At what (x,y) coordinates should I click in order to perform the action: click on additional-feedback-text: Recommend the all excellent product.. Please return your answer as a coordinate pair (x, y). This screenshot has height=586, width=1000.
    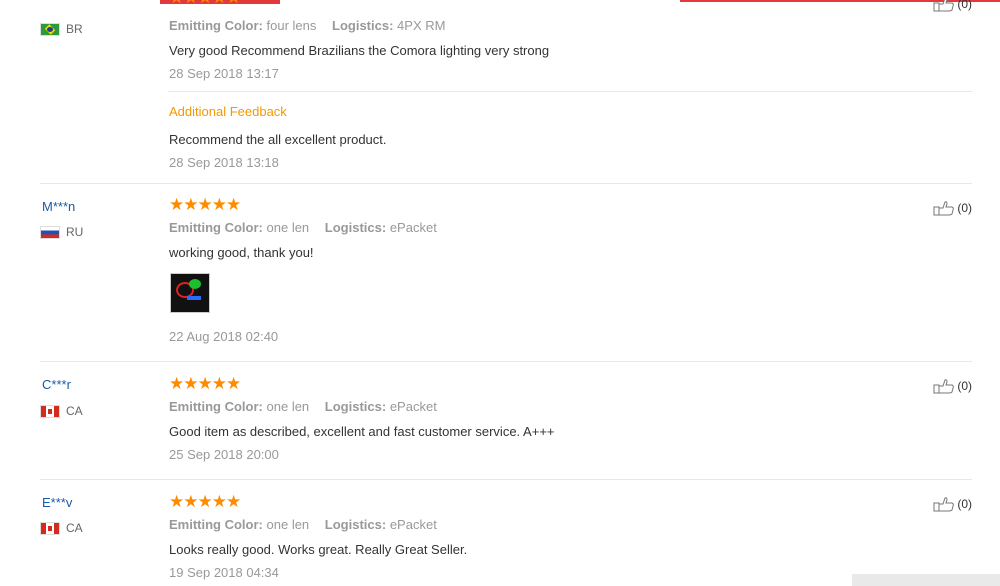
    Looking at the image, I should click on (278, 139).